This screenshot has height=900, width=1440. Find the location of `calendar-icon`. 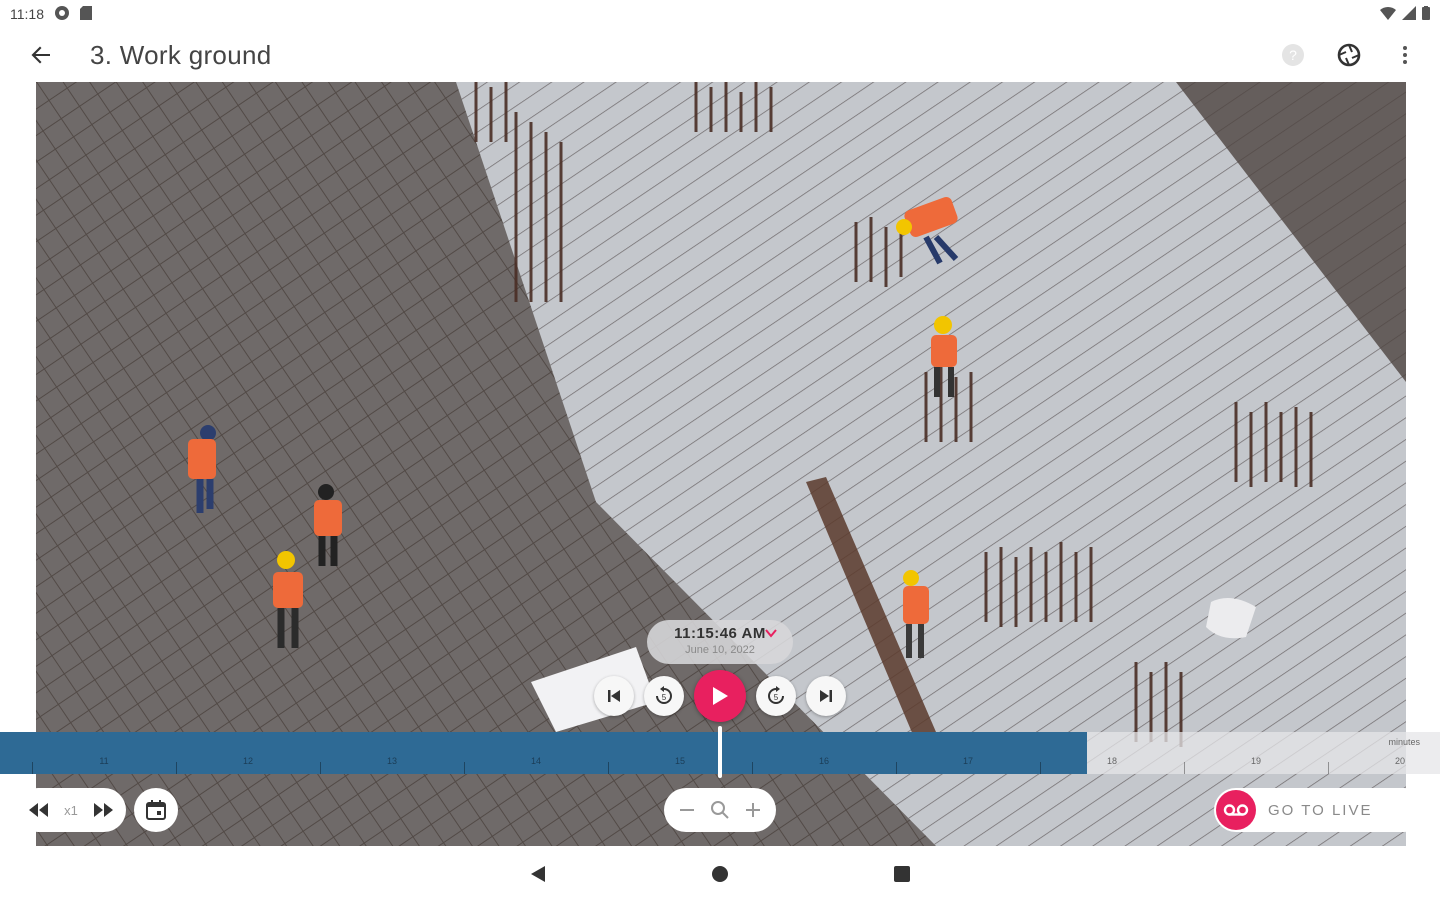

calendar-icon is located at coordinates (156, 810).